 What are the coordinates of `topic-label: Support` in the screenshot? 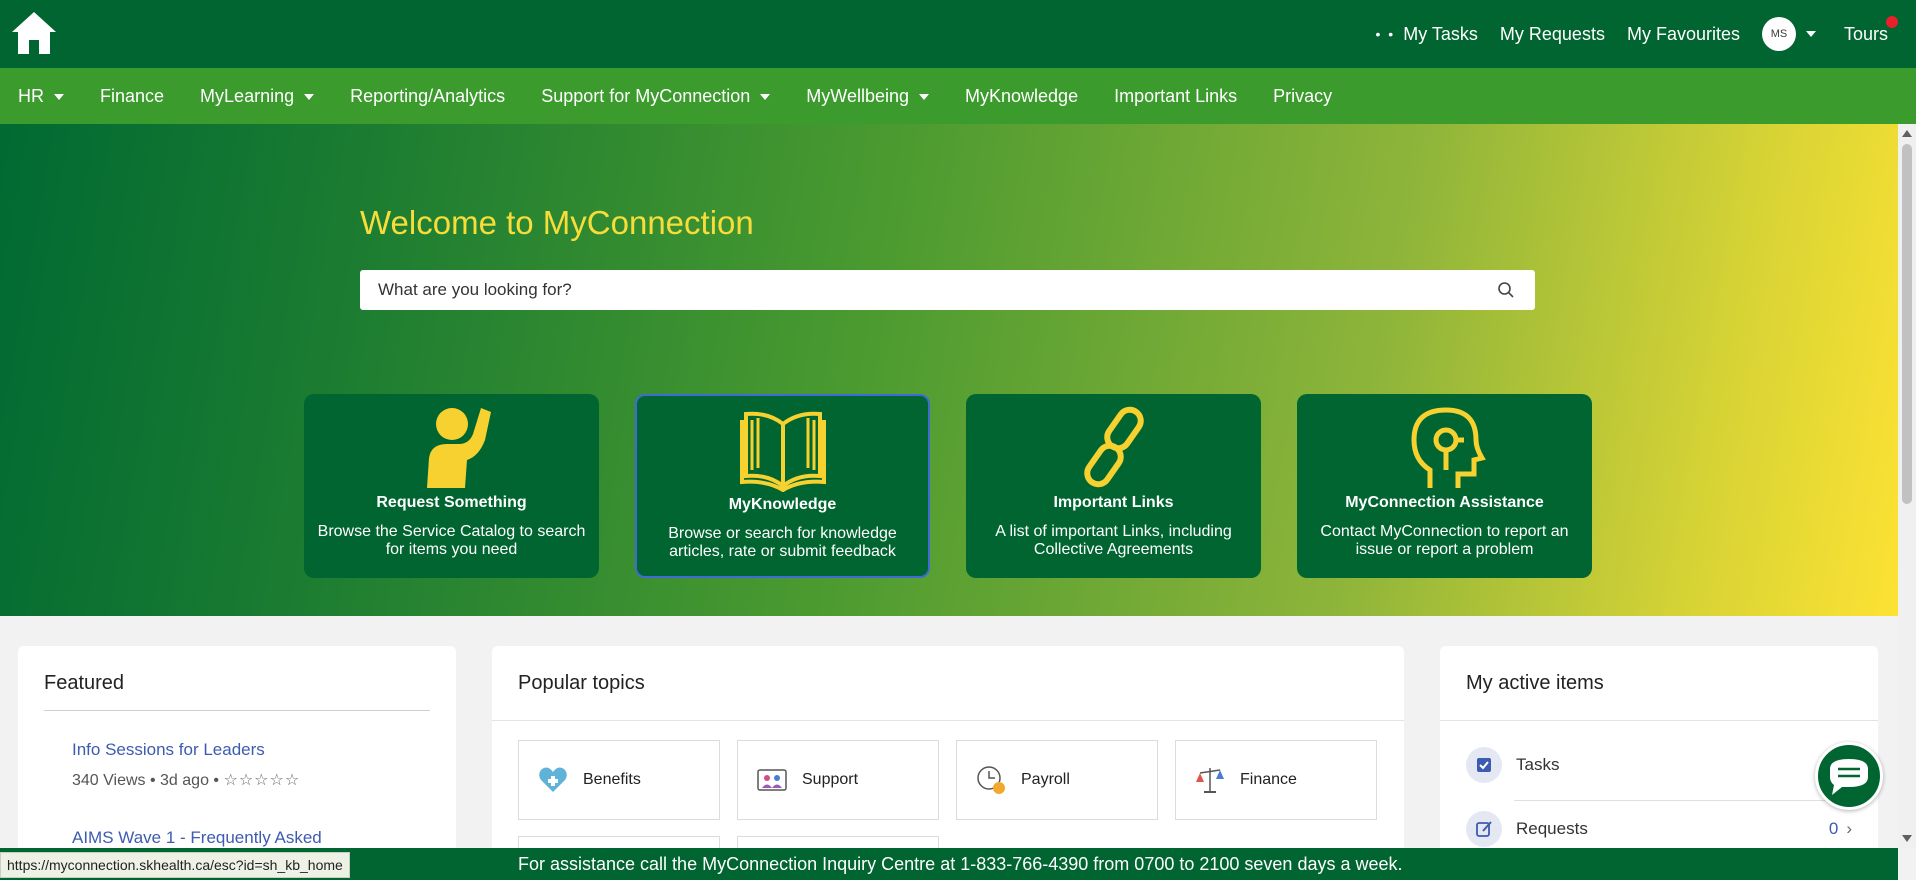 It's located at (830, 779).